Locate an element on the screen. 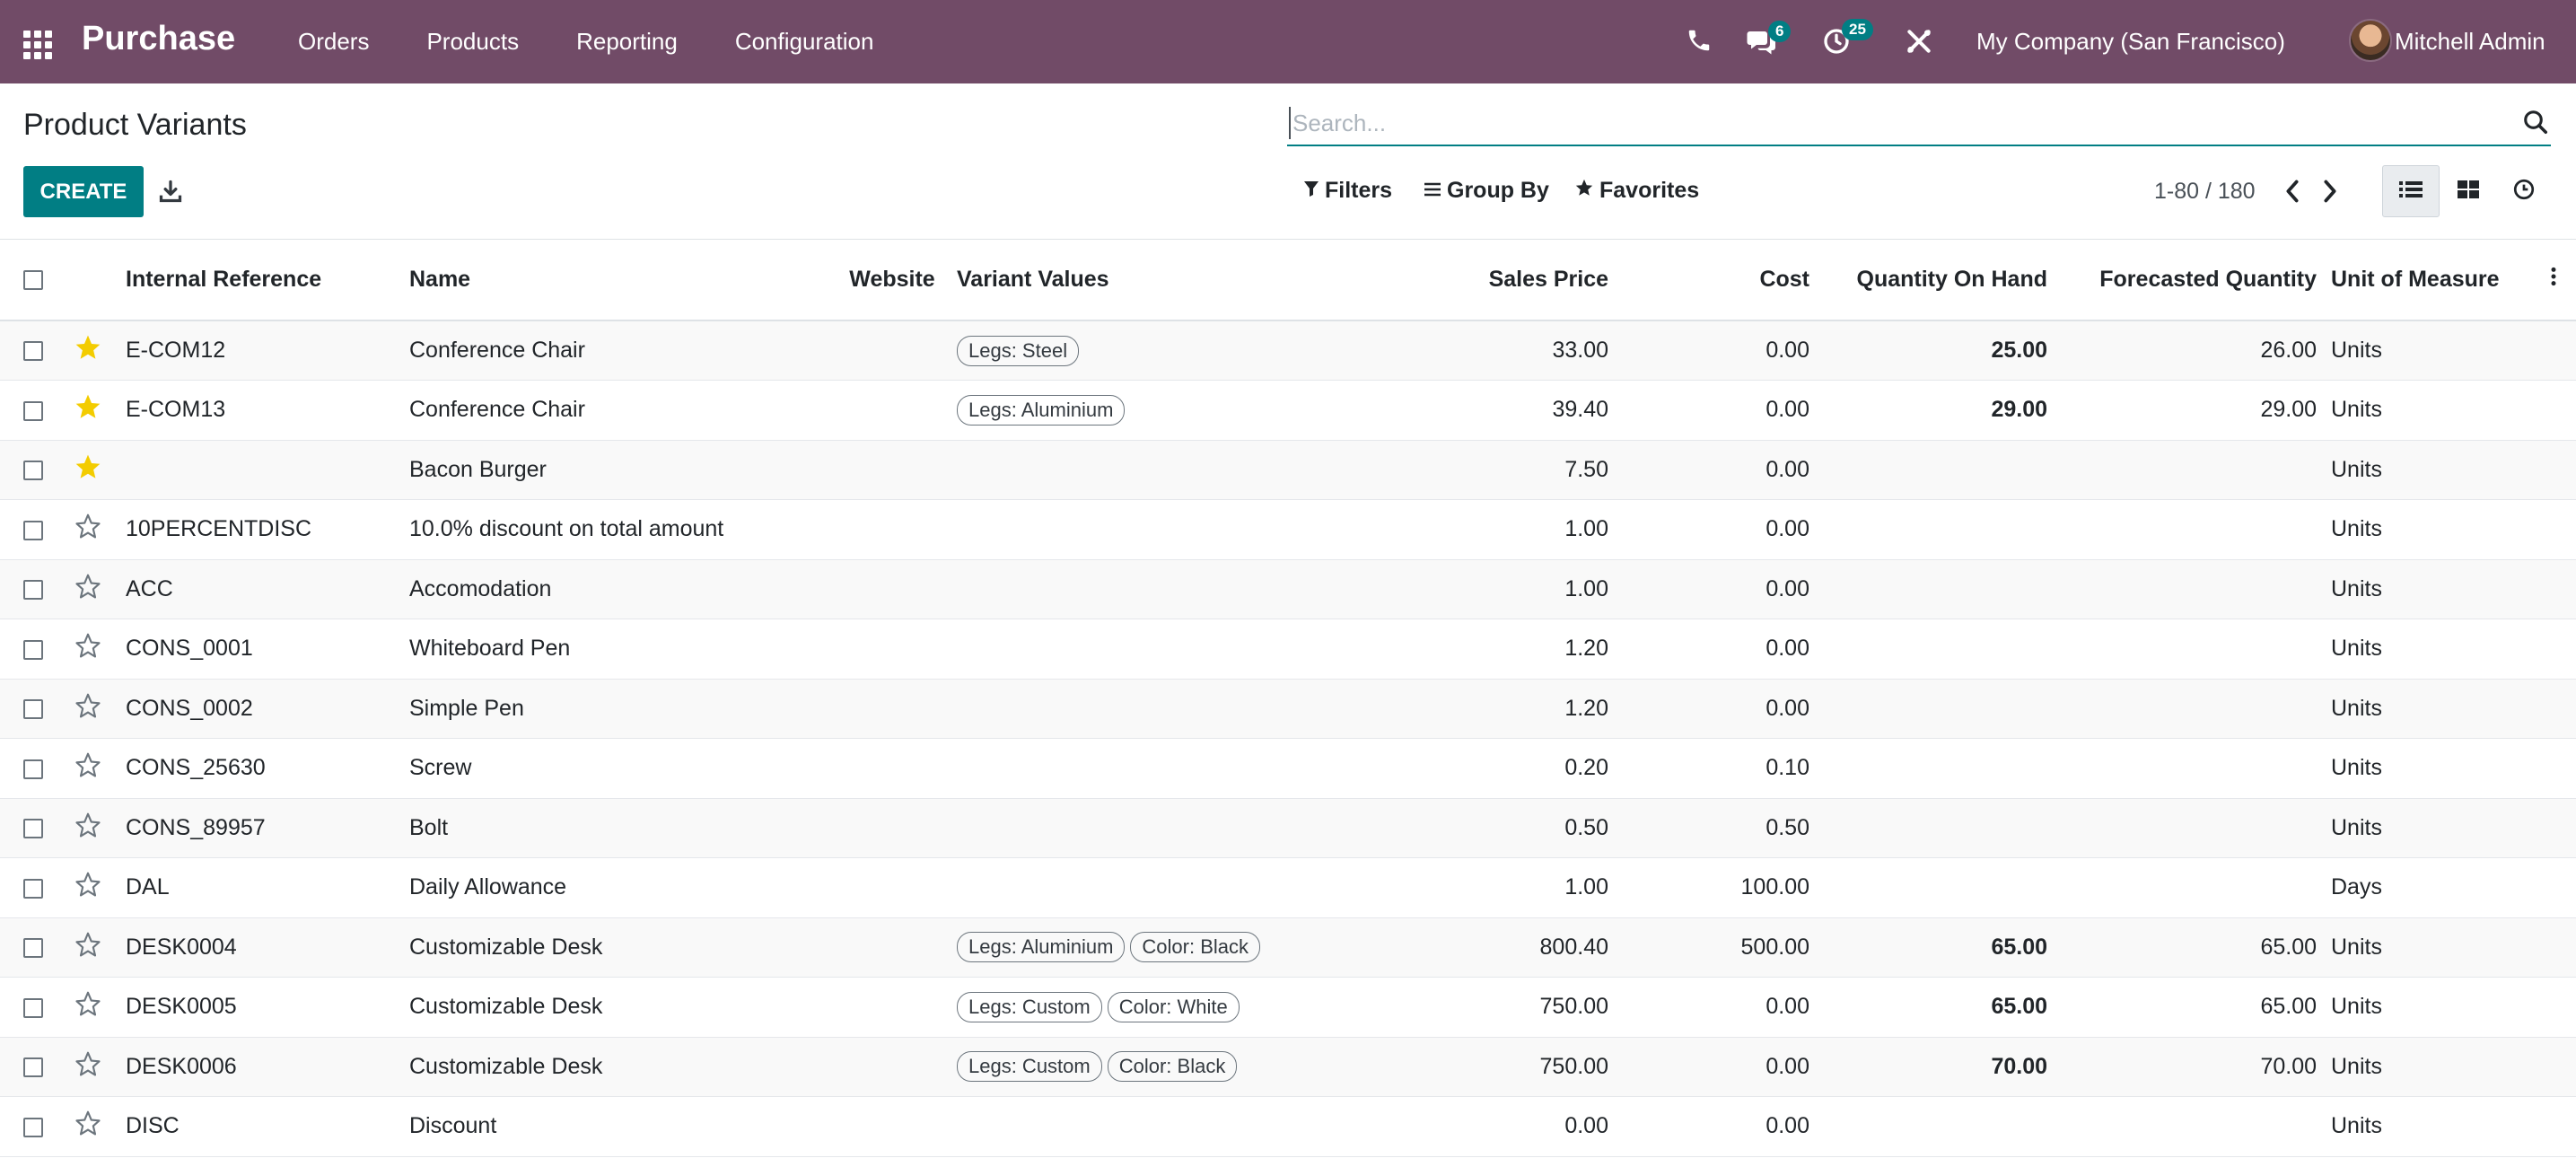  table-row: ACC Accomodation 1.00 0.00 Units is located at coordinates (1288, 589).